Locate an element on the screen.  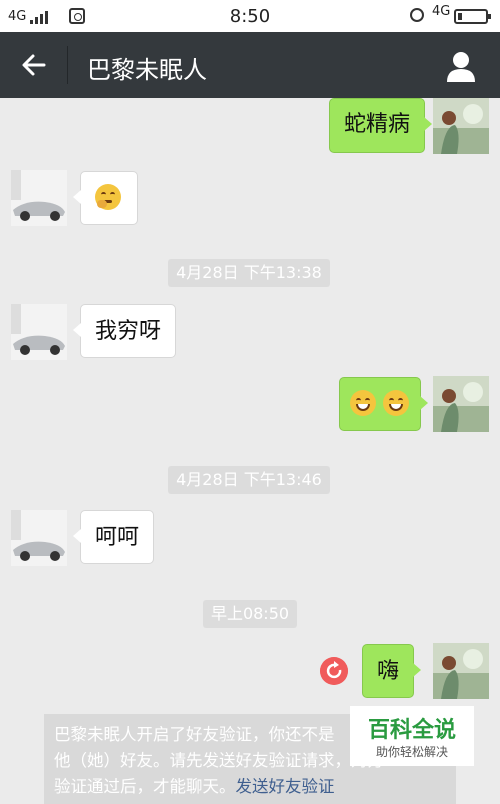
message-bubble-received: 呵呵 is located at coordinates (113, 537).